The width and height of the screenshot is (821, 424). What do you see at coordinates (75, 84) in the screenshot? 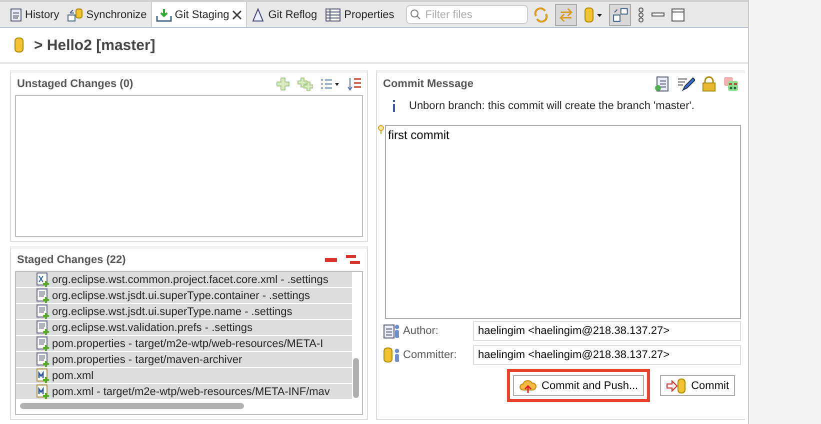
I see `section-title: Unstaged Changes (0)` at bounding box center [75, 84].